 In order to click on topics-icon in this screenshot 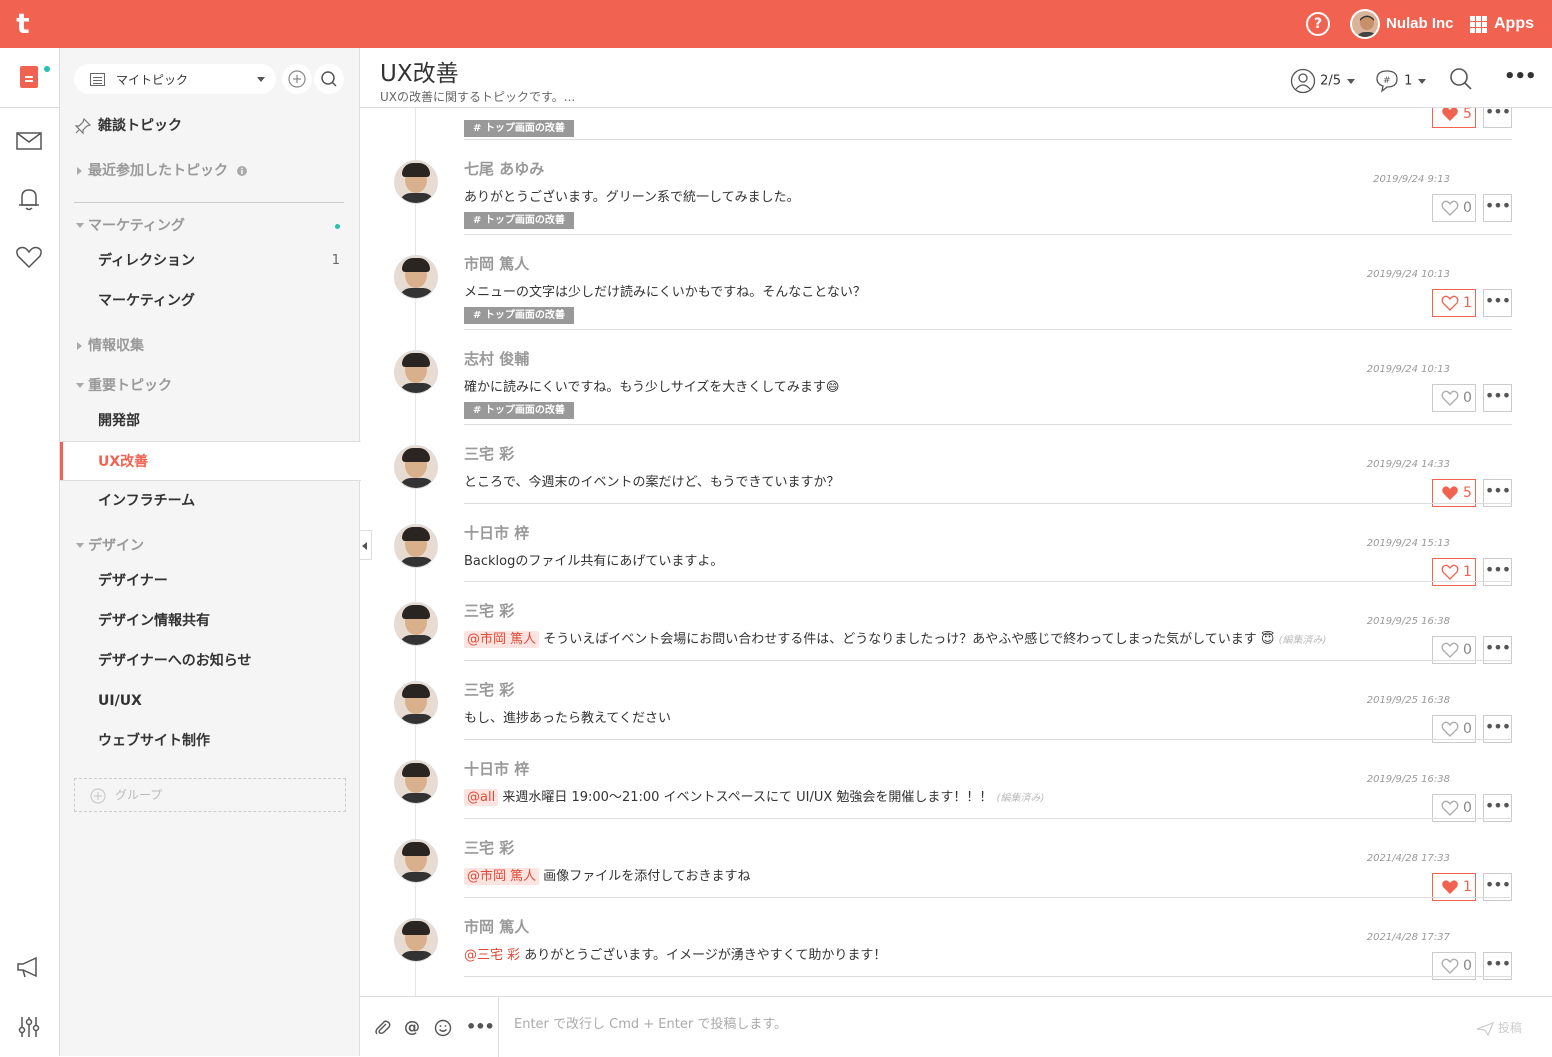, I will do `click(29, 77)`.